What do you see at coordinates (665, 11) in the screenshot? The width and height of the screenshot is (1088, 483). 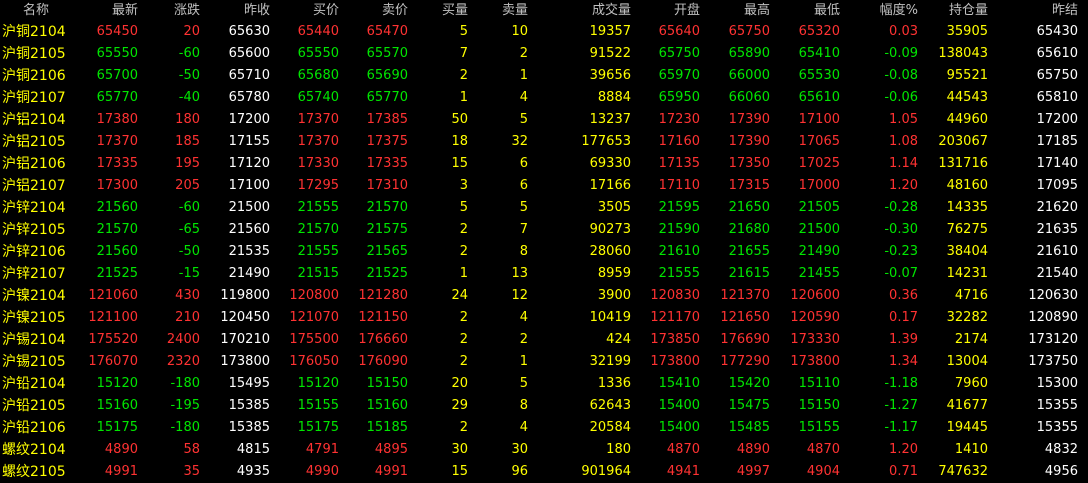 I see `column-header-open: 开盘` at bounding box center [665, 11].